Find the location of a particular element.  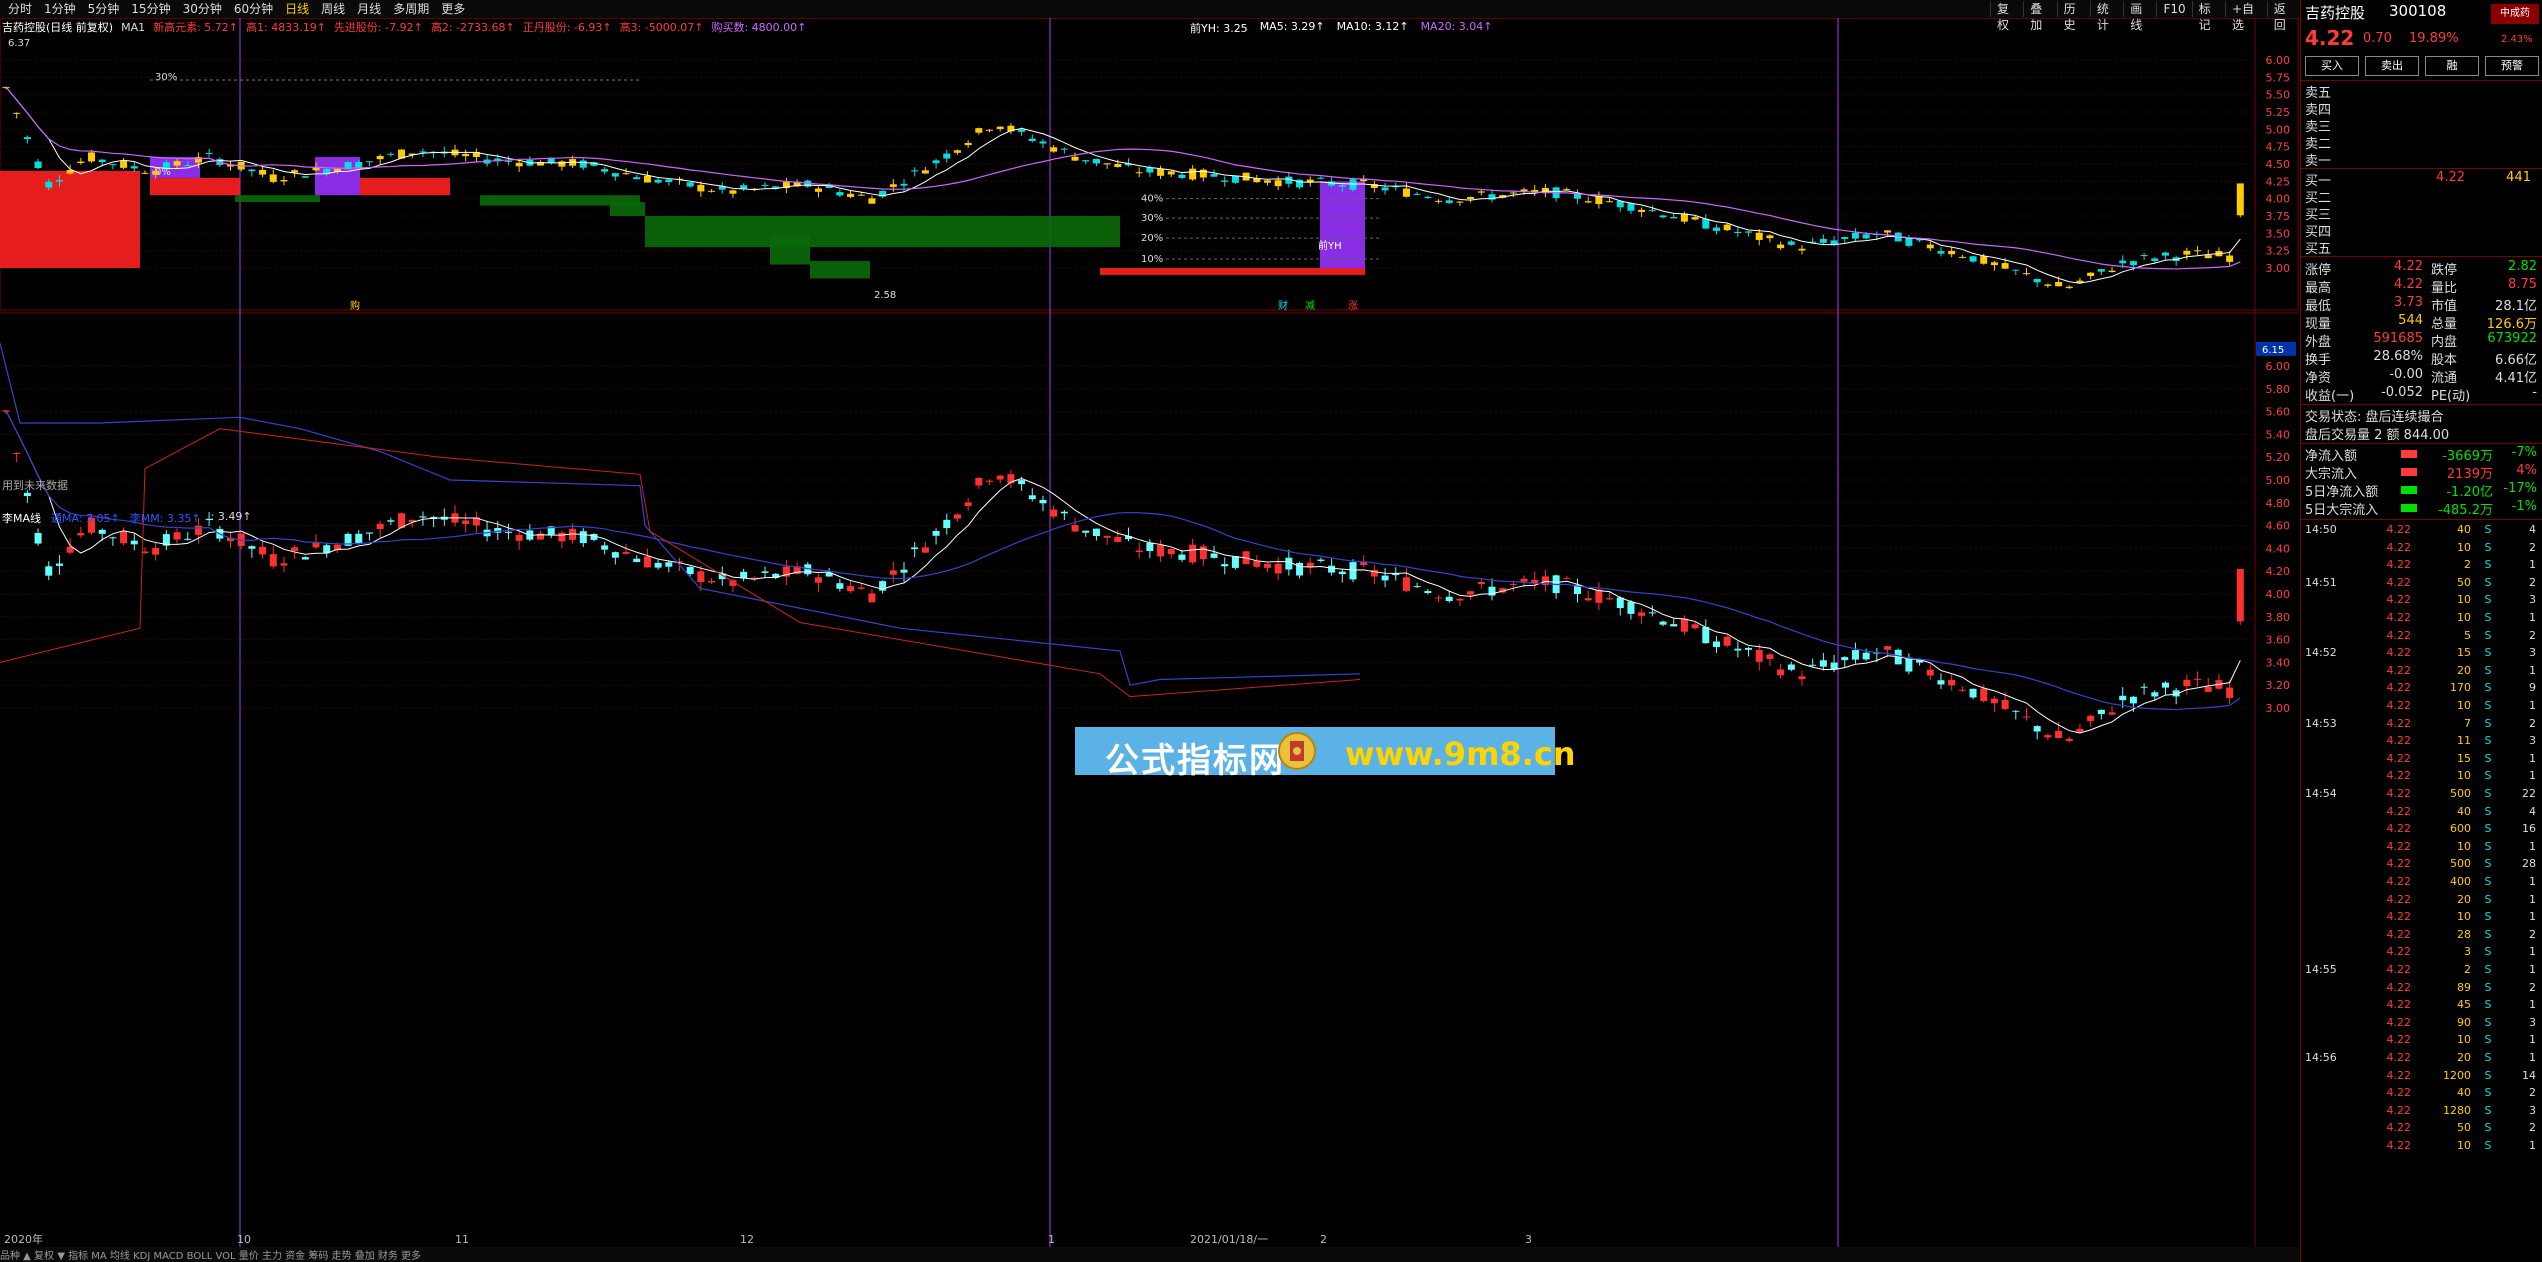

tick-price-0: 4.22 is located at coordinates (2399, 529).